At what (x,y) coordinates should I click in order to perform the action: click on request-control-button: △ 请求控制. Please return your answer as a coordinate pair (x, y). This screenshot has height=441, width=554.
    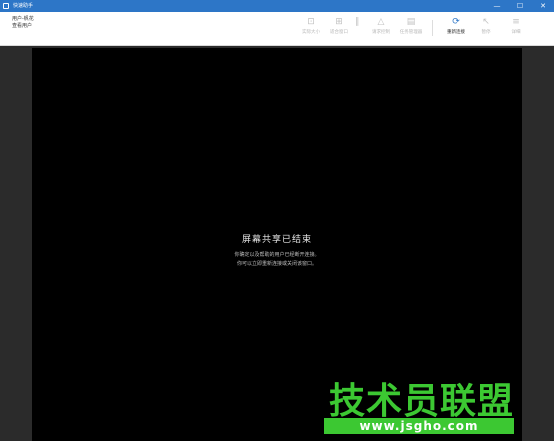
    Looking at the image, I should click on (381, 28).